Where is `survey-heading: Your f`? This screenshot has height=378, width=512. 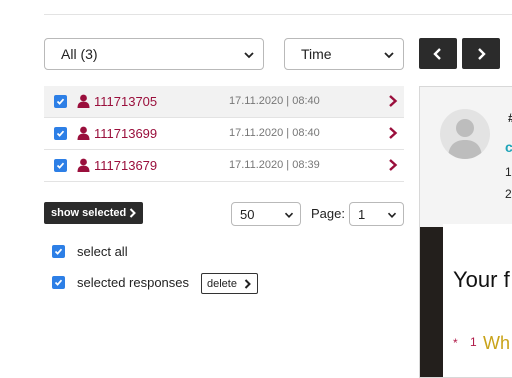 survey-heading: Your f is located at coordinates (481, 279).